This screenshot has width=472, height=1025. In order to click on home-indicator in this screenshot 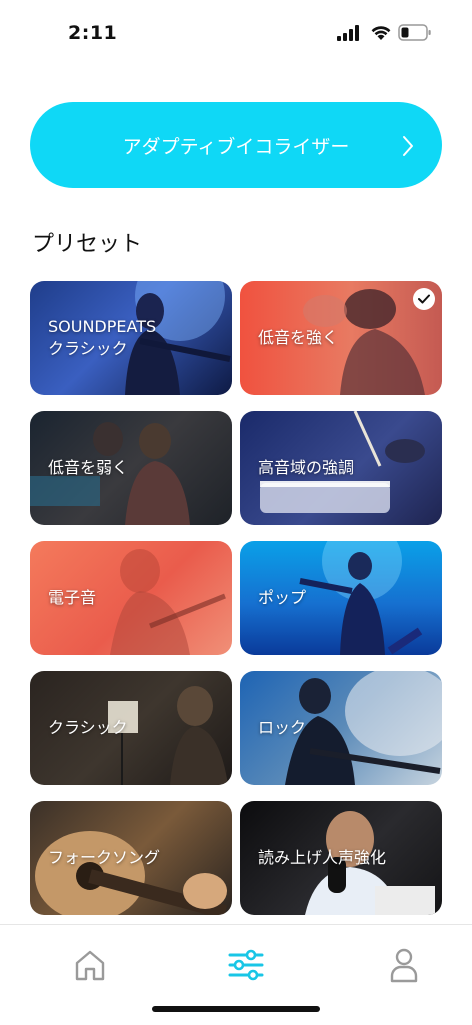, I will do `click(236, 1009)`.